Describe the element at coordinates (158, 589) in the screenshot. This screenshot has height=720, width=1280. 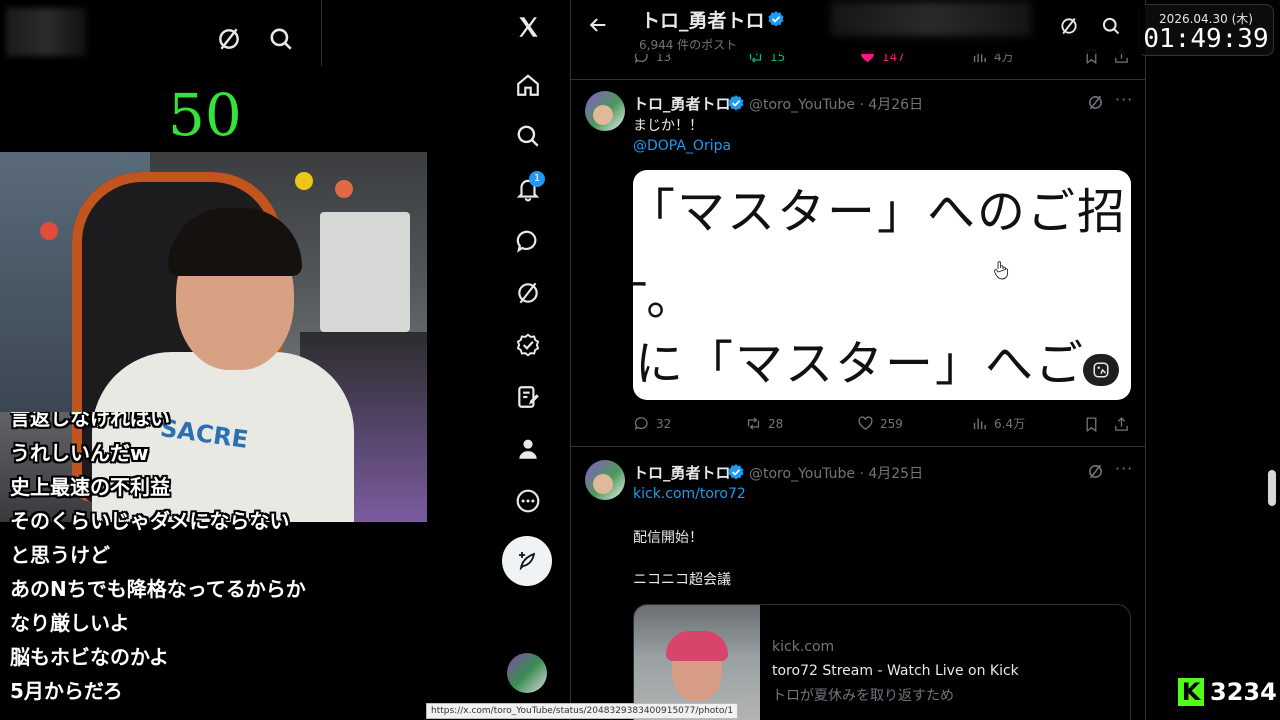
I see `chat-comment: あのNちでも降格なってるからか` at that location.